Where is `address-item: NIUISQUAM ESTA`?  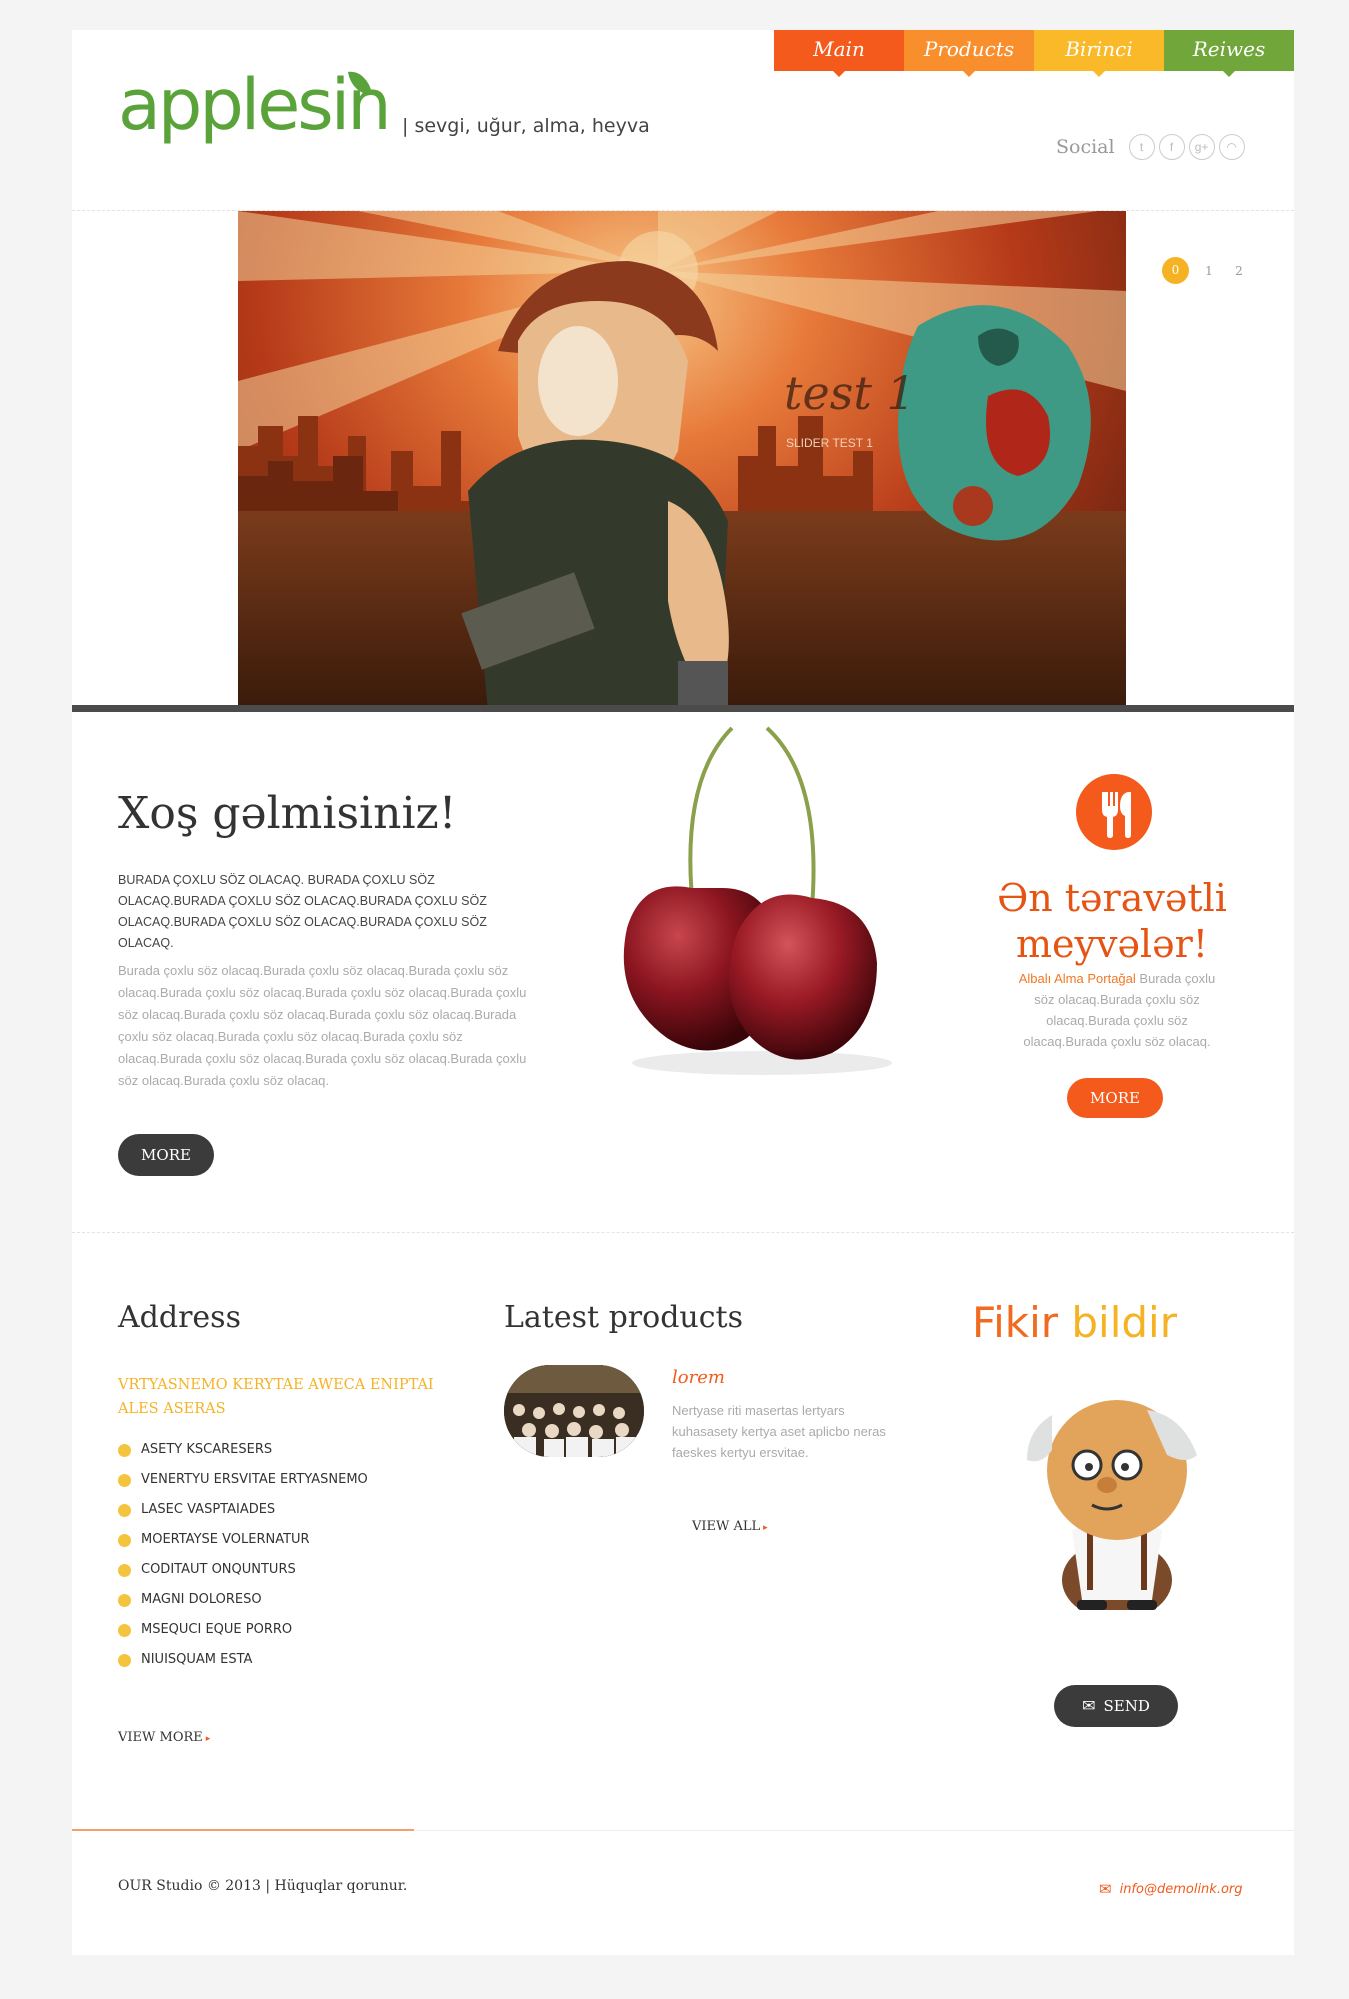
address-item: NIUISQUAM ESTA is located at coordinates (243, 1660).